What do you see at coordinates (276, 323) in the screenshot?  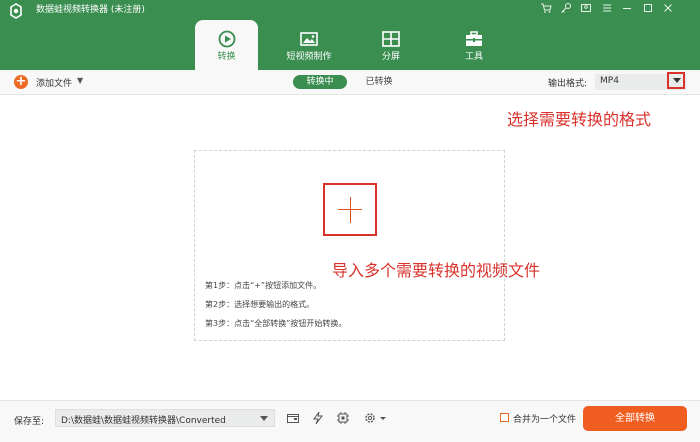 I see `step-3-text: 第3步：点击“全部转换”按钮开始转换。` at bounding box center [276, 323].